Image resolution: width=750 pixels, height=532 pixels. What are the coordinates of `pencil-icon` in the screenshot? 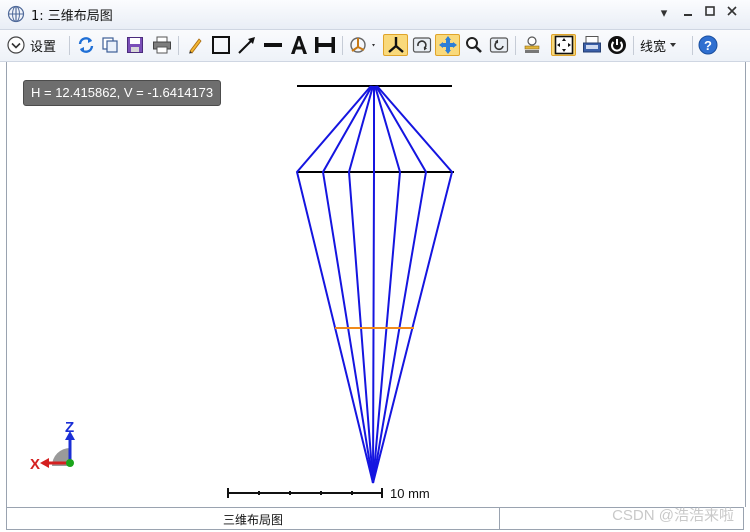 It's located at (195, 46).